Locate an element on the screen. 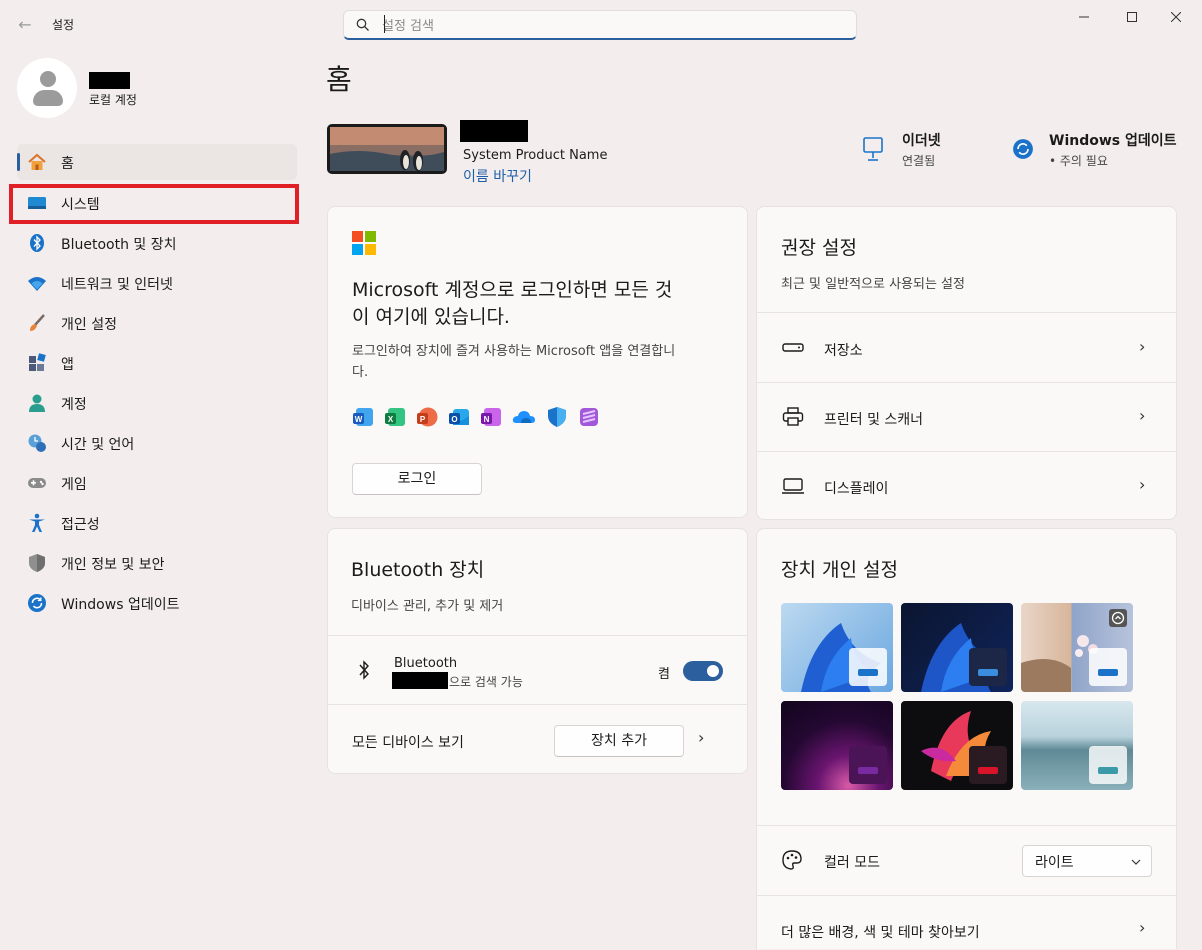 The width and height of the screenshot is (1202, 950). sidebar-item-label: 시간 및 언어 is located at coordinates (98, 445).